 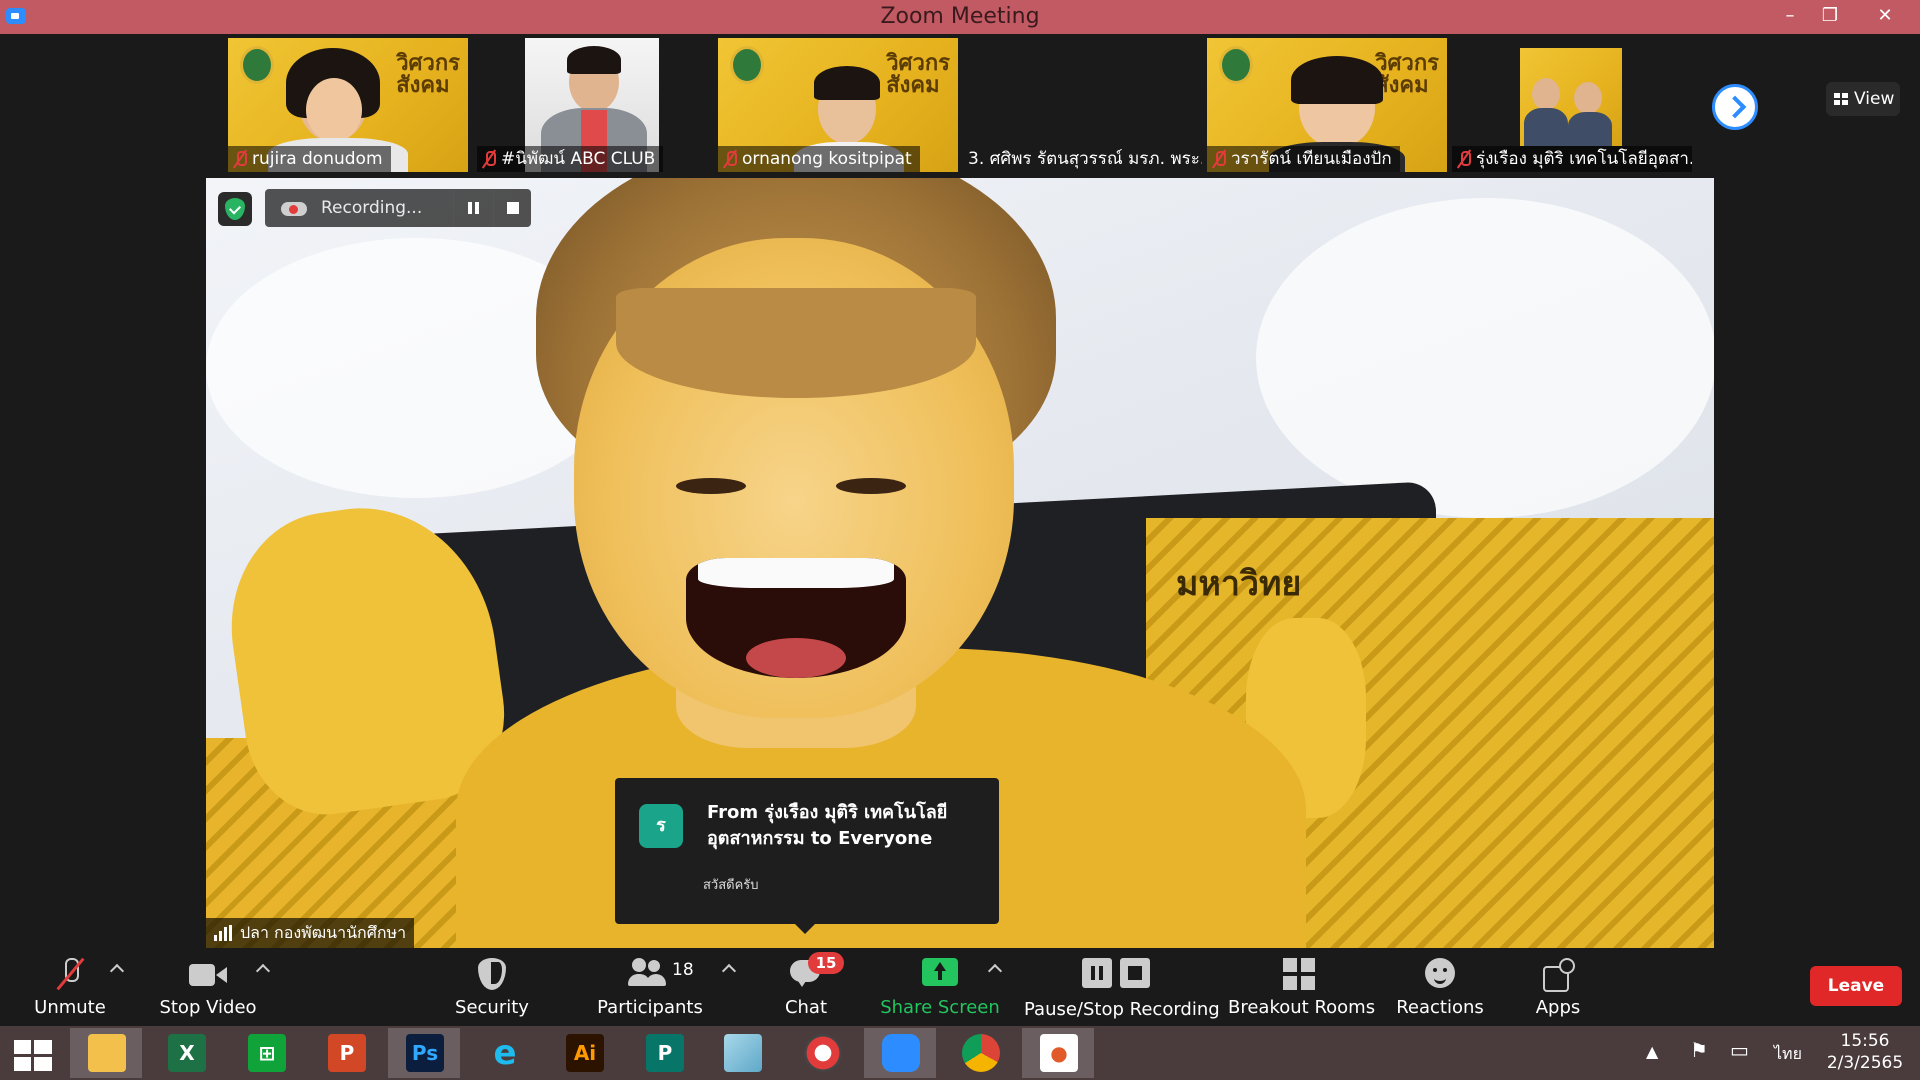 What do you see at coordinates (647, 973) in the screenshot?
I see `participants-icon` at bounding box center [647, 973].